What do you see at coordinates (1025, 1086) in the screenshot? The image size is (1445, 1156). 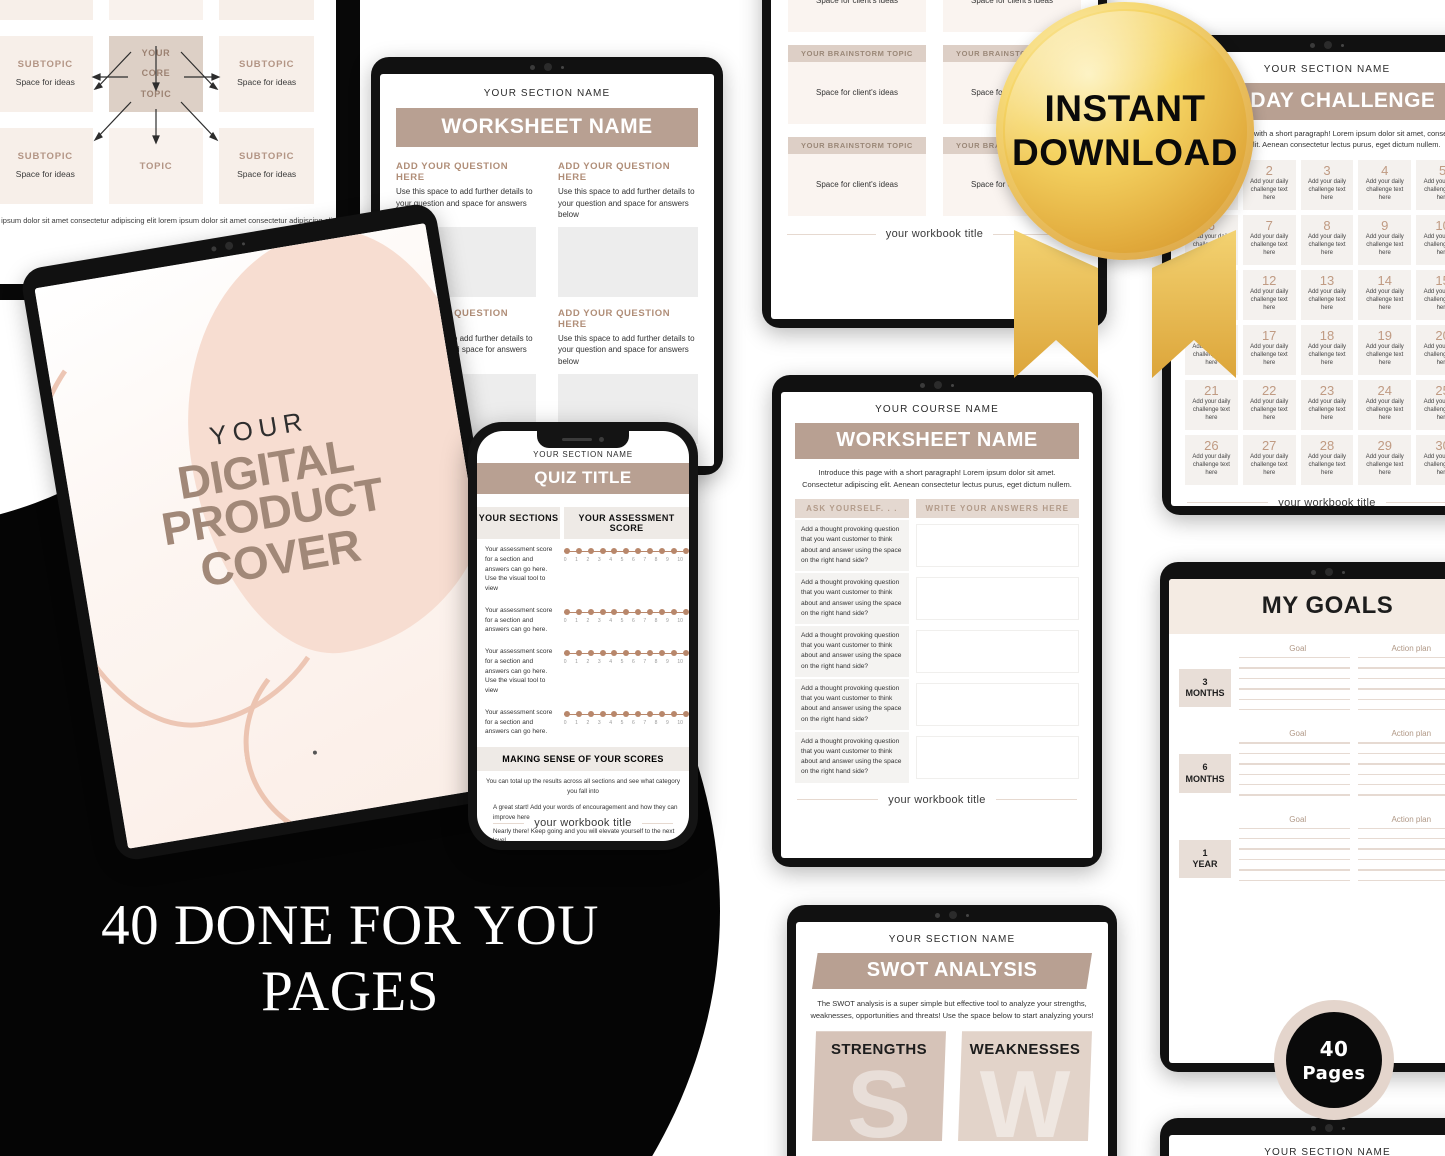 I see `swot-weaknesses-cell: W WEAKNESSES` at bounding box center [1025, 1086].